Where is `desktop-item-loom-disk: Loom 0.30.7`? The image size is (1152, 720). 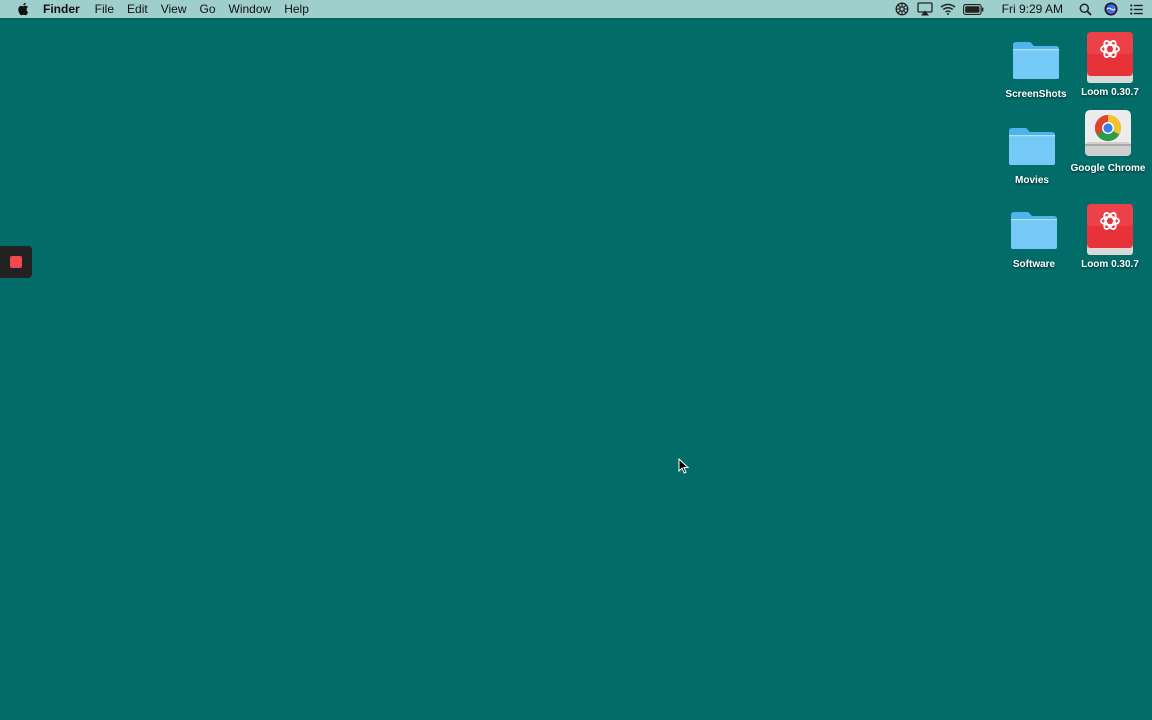
desktop-item-loom-disk: Loom 0.30.7 is located at coordinates (1110, 64).